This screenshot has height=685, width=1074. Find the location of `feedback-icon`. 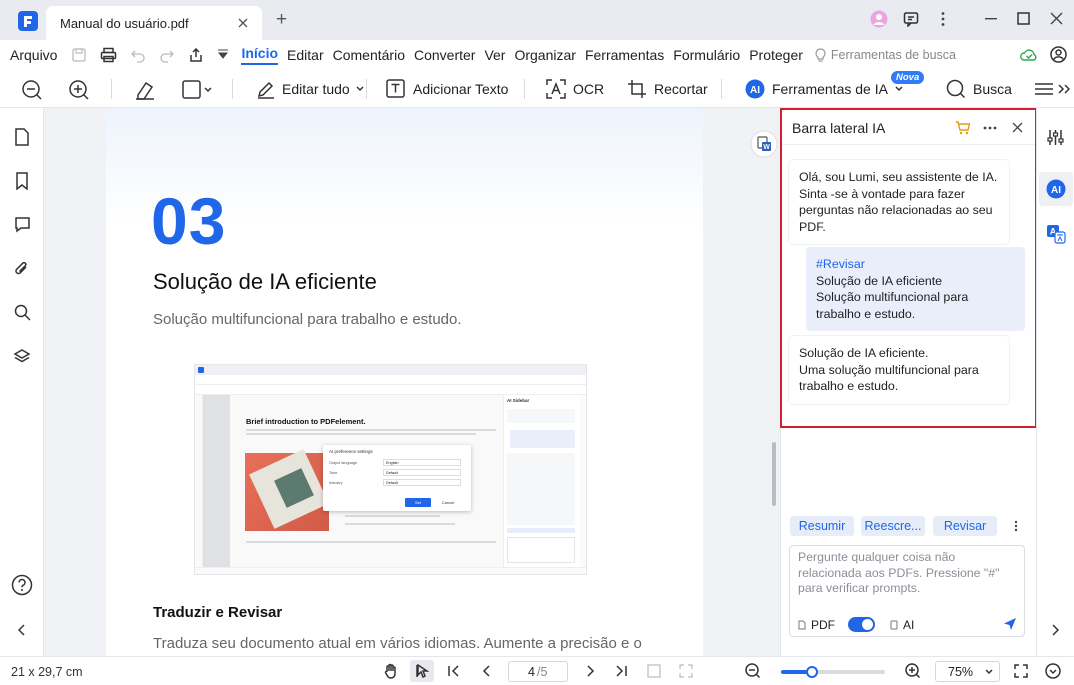

feedback-icon is located at coordinates (911, 19).